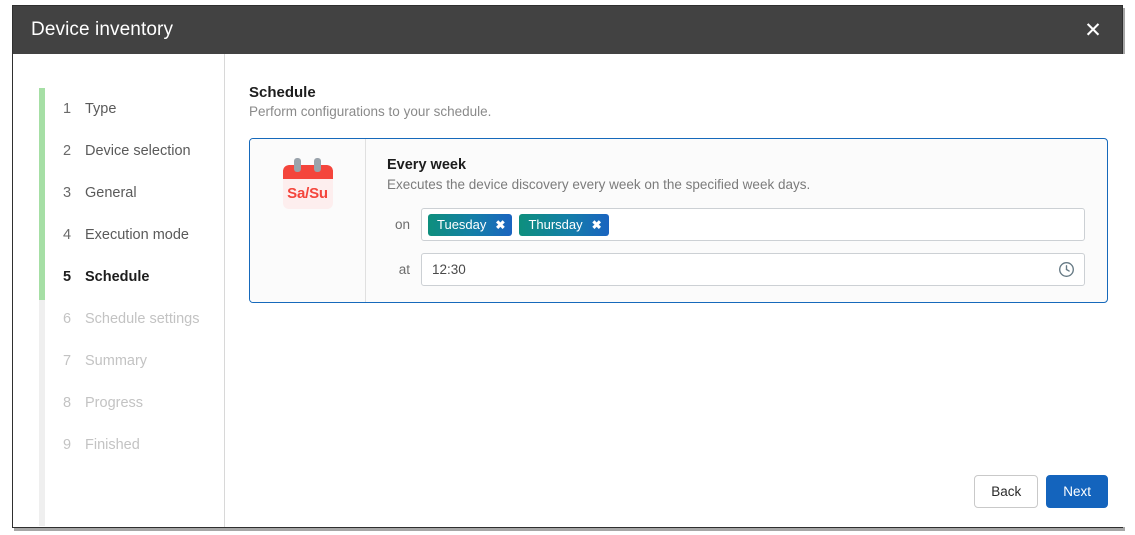 Image resolution: width=1135 pixels, height=535 pixels. I want to click on time-field-row: at, so click(736, 269).